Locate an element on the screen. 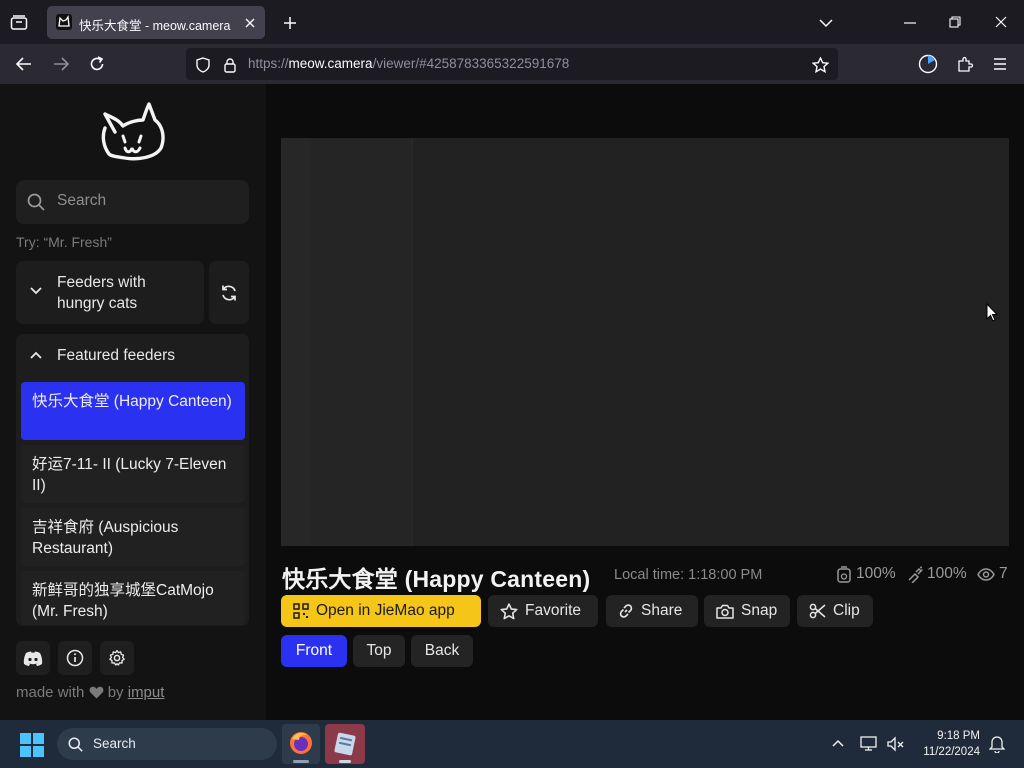 The image size is (1024, 768). taskbar-search-box: Search is located at coordinates (167, 744).